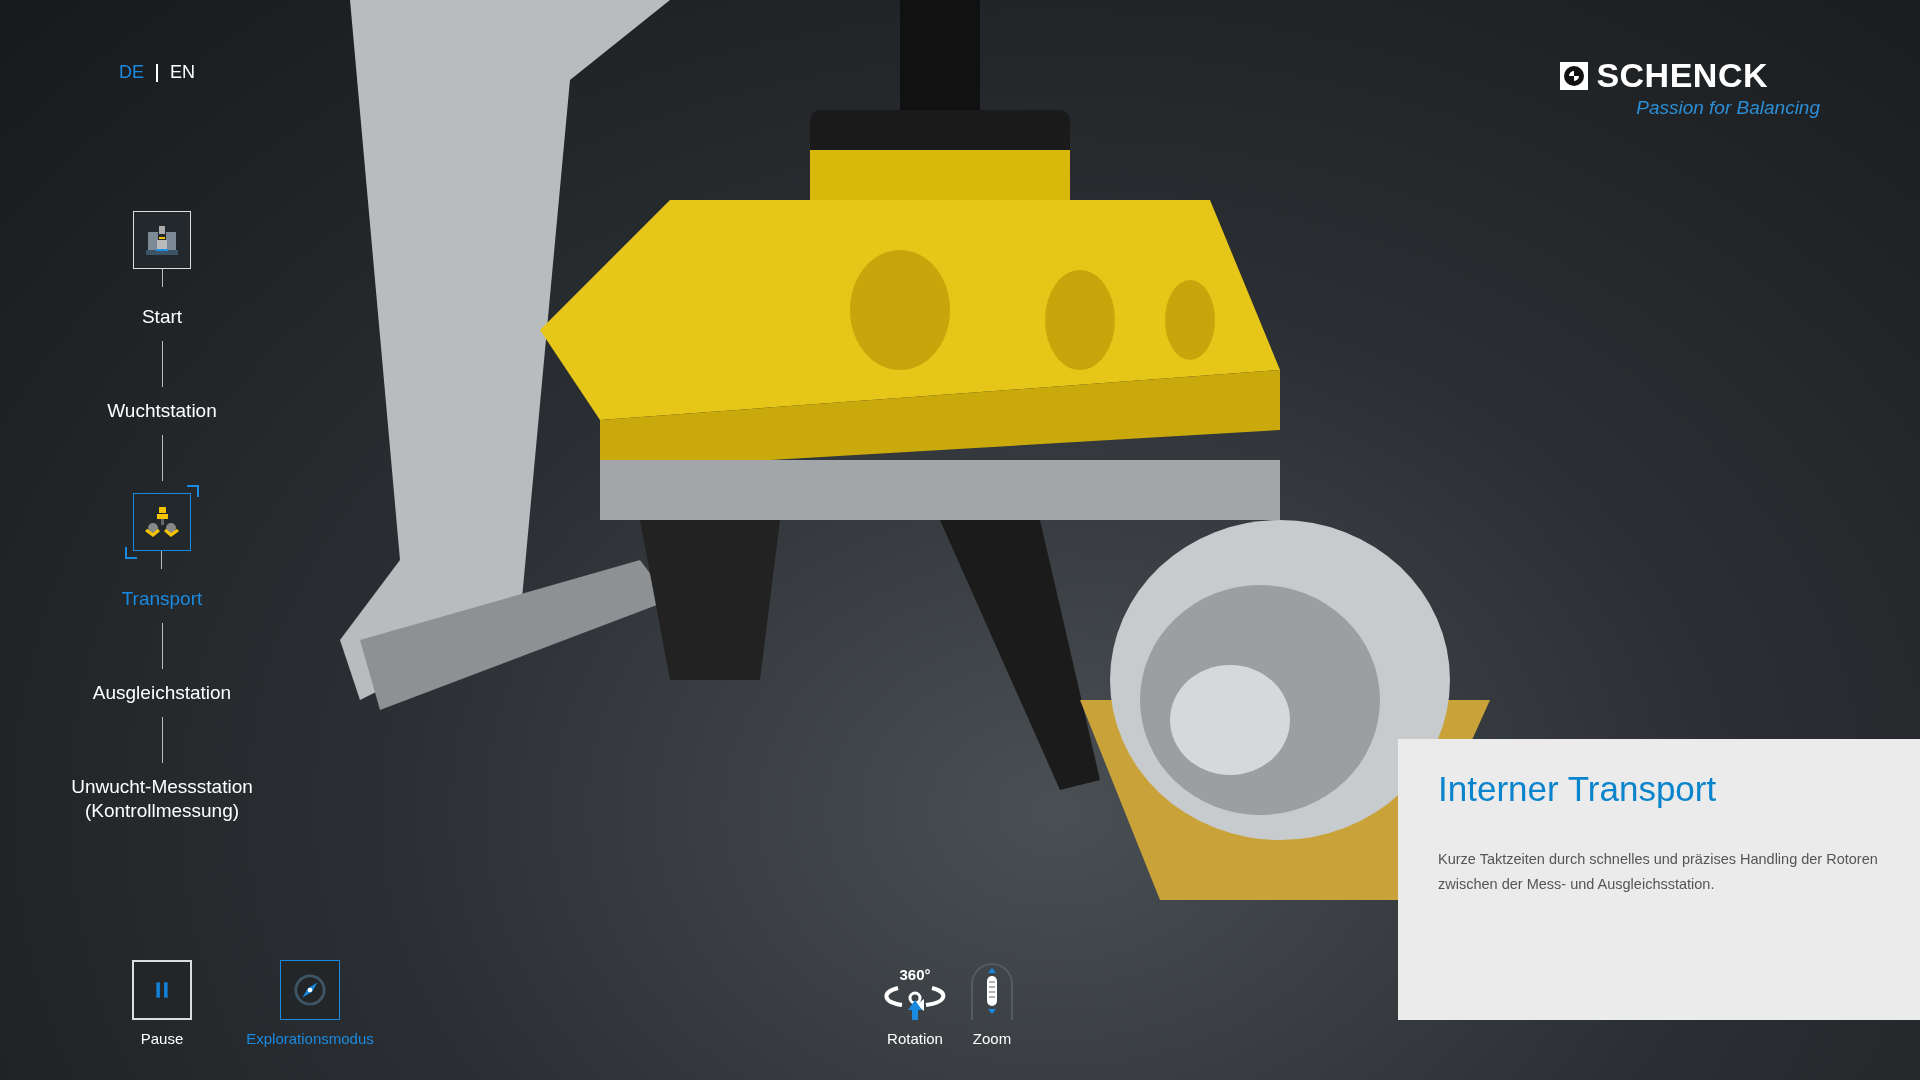 Image resolution: width=1920 pixels, height=1080 pixels. Describe the element at coordinates (162, 799) in the screenshot. I see `step-link: Unwucht-Messstation (Kontrollmessung)` at that location.